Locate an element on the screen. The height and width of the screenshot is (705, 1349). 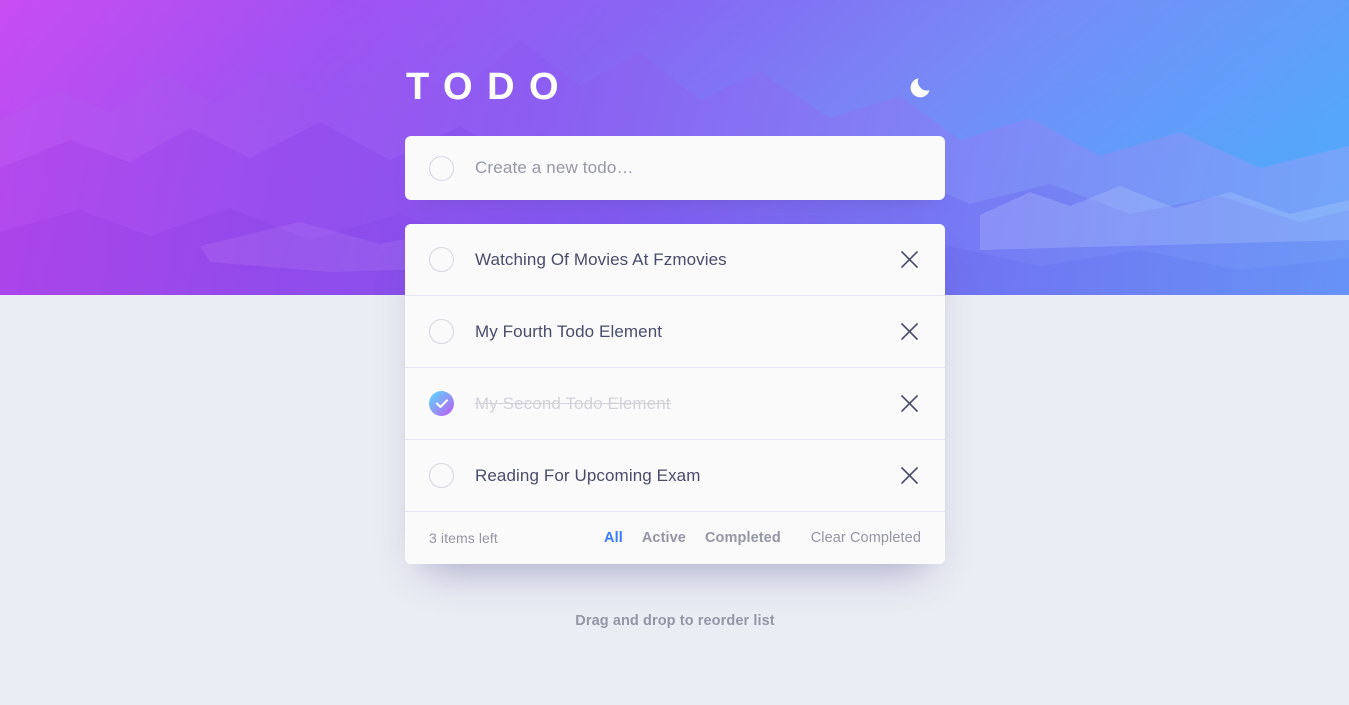
filter-completed: Completed is located at coordinates (743, 538).